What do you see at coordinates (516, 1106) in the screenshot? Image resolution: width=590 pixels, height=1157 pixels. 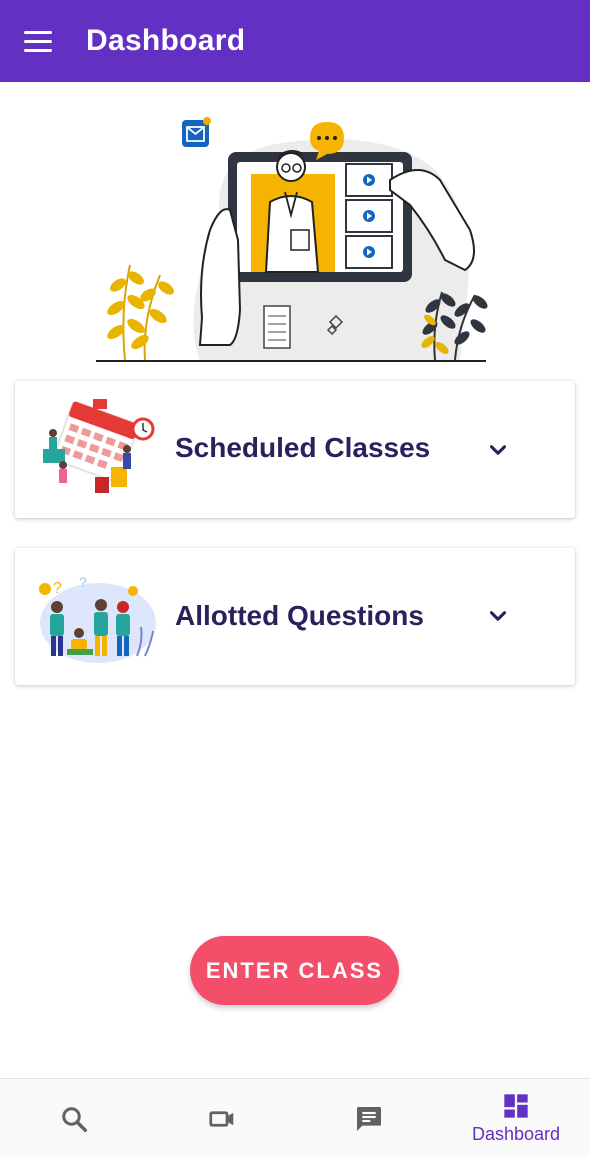 I see `dashboard-icon` at bounding box center [516, 1106].